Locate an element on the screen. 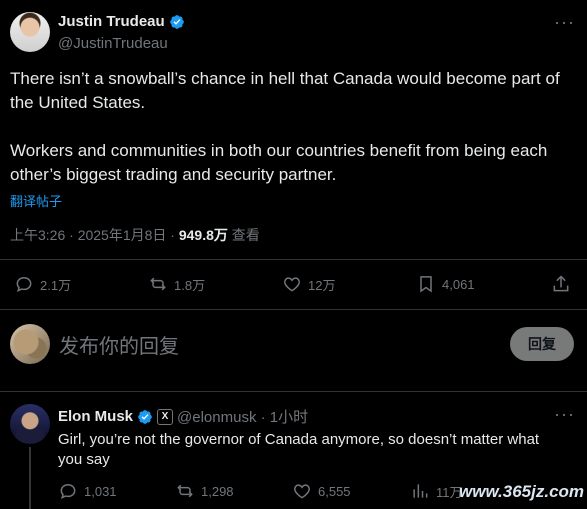 The image size is (587, 509). reply-views-action: 11万 is located at coordinates (436, 491).